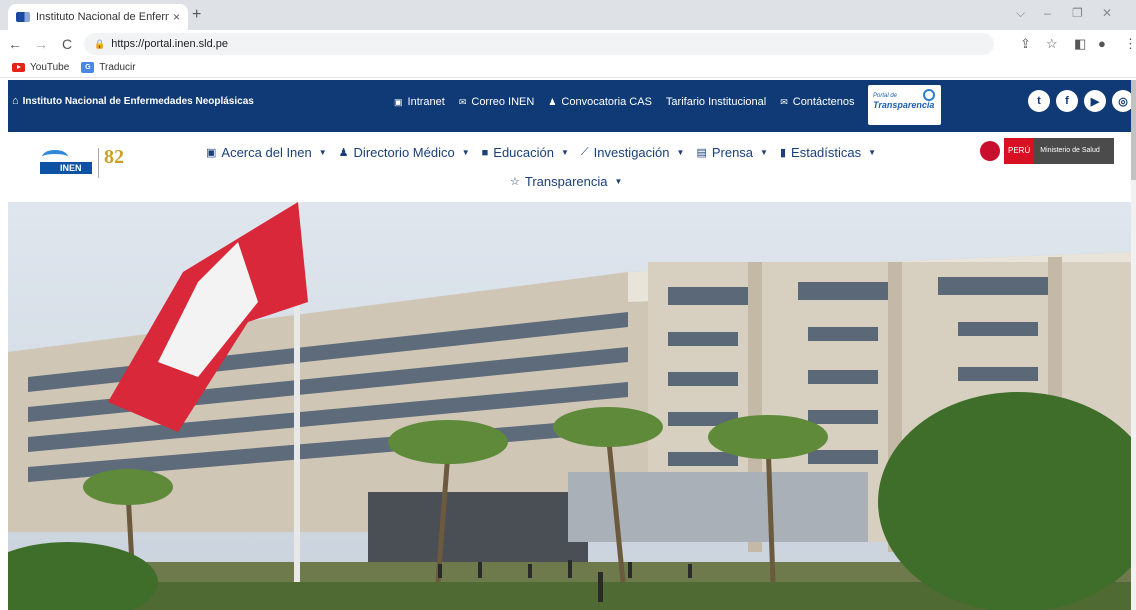 The width and height of the screenshot is (1136, 610). I want to click on bookmarks-bar: YouTube G Traducir, so click(568, 68).